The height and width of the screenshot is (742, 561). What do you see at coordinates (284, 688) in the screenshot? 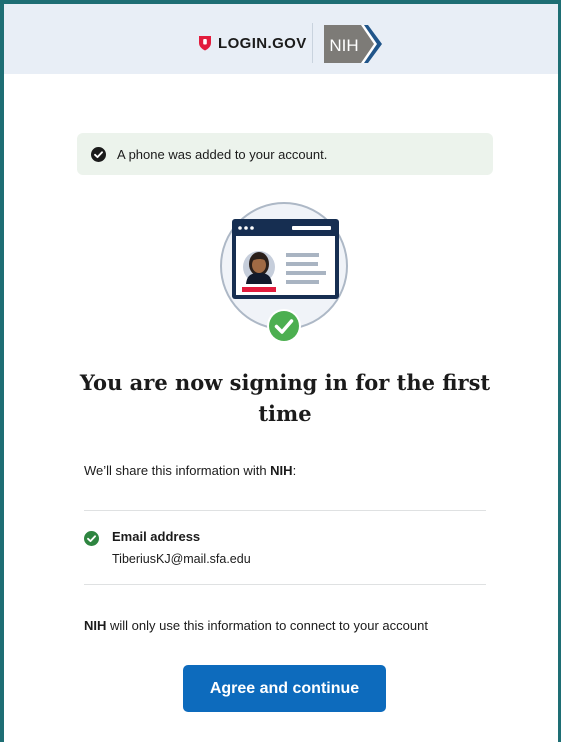
I see `agree-and-continue-button: Agree and continue` at bounding box center [284, 688].